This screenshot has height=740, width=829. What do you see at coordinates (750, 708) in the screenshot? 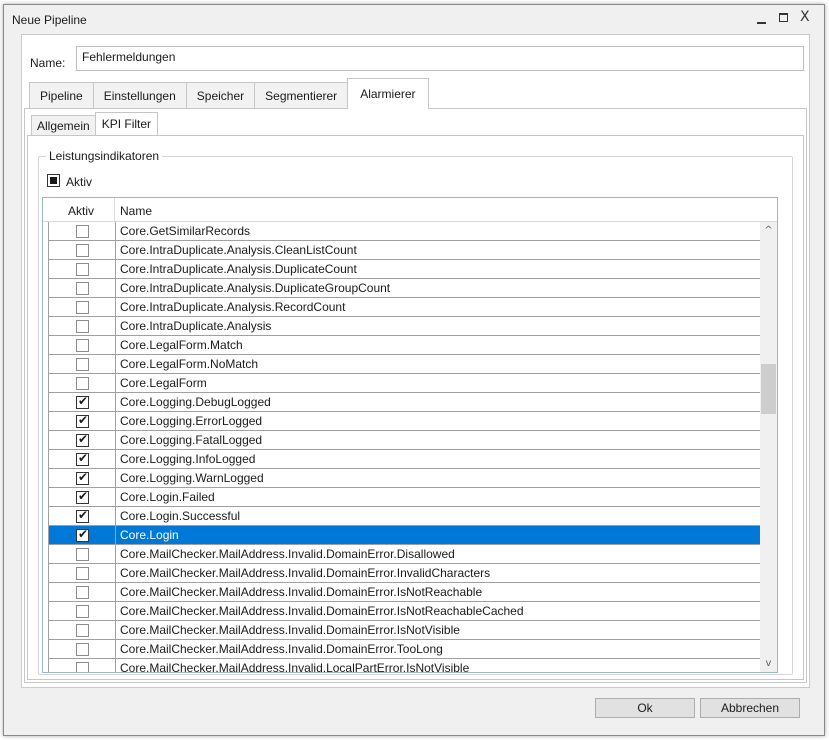
I see `cancel-button: Abbrechen` at bounding box center [750, 708].